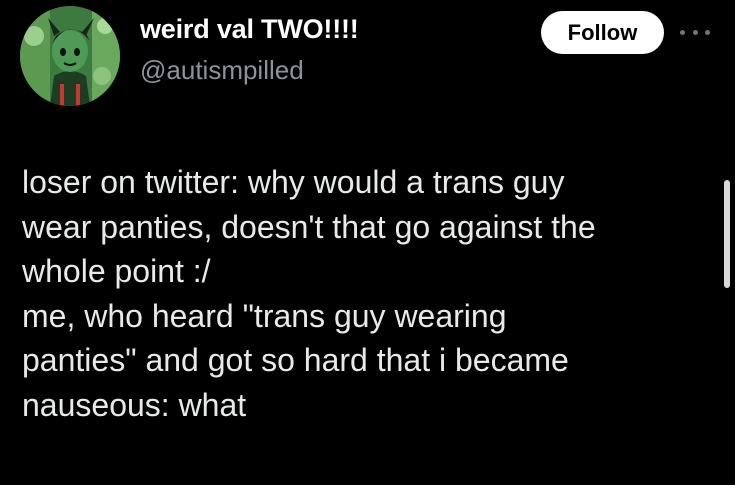  What do you see at coordinates (222, 70) in the screenshot?
I see `user-handle: @autismpilled` at bounding box center [222, 70].